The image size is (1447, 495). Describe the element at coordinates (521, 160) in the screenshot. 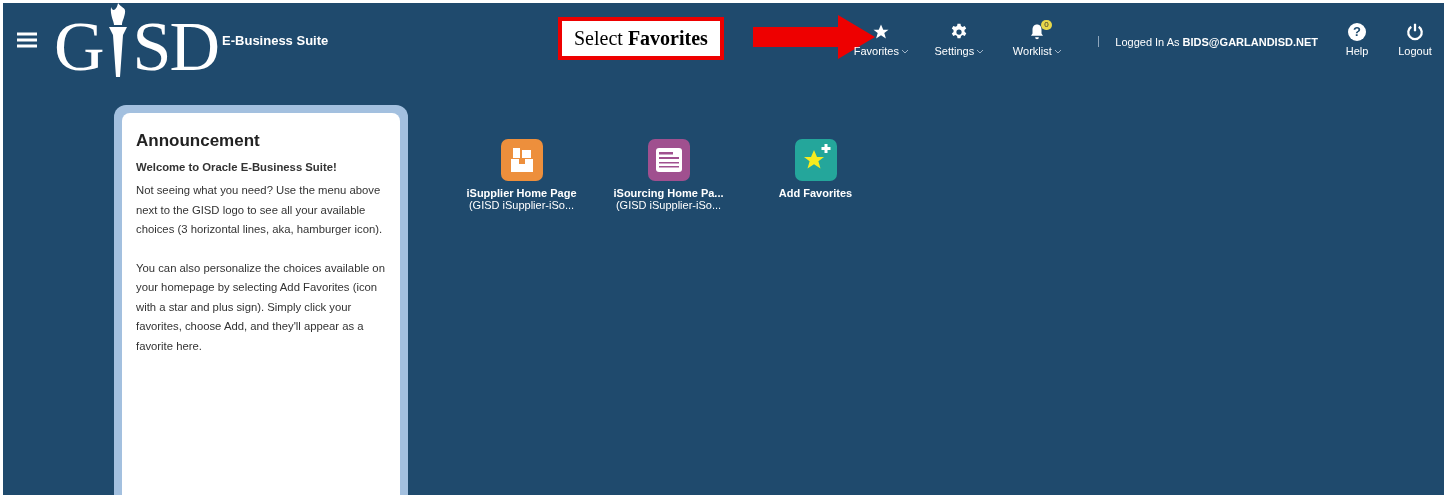

I see `box-icon` at that location.